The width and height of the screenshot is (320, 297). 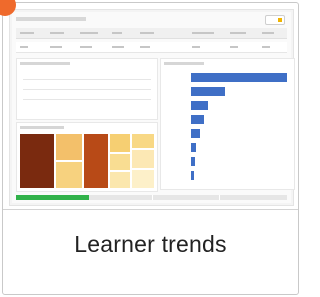 What do you see at coordinates (275, 20) in the screenshot?
I see `dashboard-share-button` at bounding box center [275, 20].